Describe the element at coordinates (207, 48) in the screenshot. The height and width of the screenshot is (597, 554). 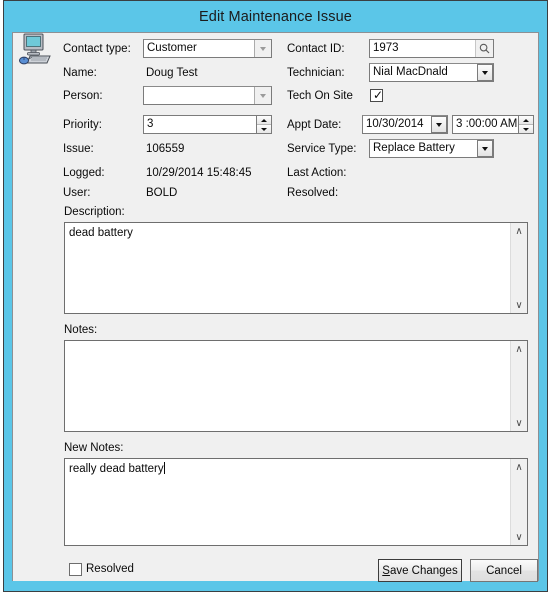
I see `contact-type-combobox: Customer` at that location.